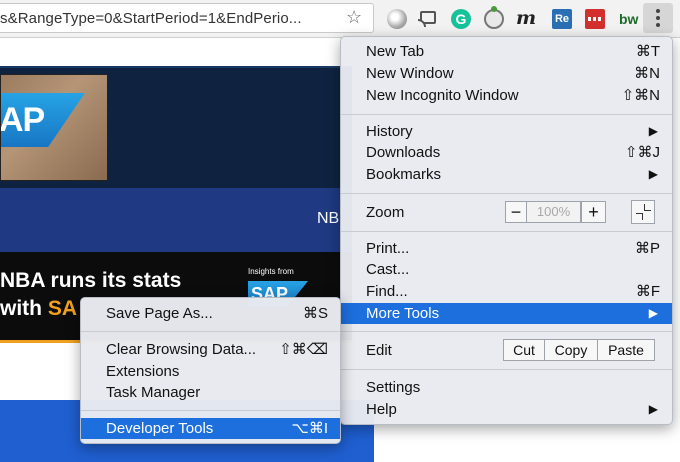 The height and width of the screenshot is (462, 680). Describe the element at coordinates (428, 19) in the screenshot. I see `cast-icon` at that location.